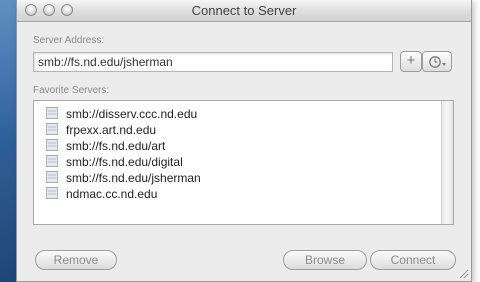 This screenshot has height=282, width=480. I want to click on server-address-input: smb://fs.nd.edu/jsherman, so click(213, 62).